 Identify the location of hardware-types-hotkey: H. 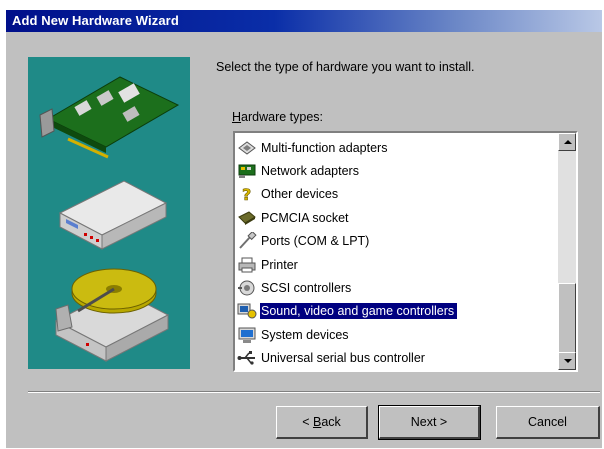
(237, 117).